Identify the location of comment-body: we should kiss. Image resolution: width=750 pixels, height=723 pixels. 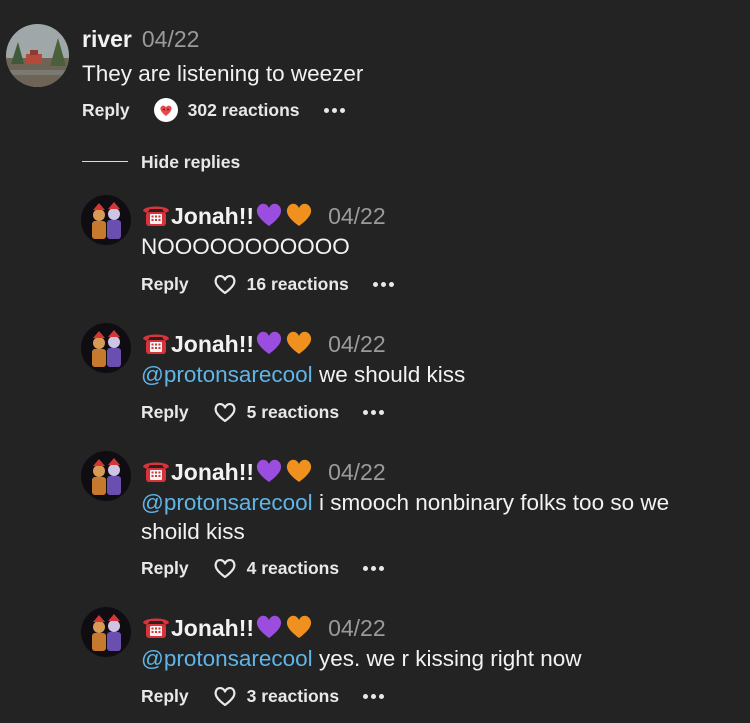
(389, 374).